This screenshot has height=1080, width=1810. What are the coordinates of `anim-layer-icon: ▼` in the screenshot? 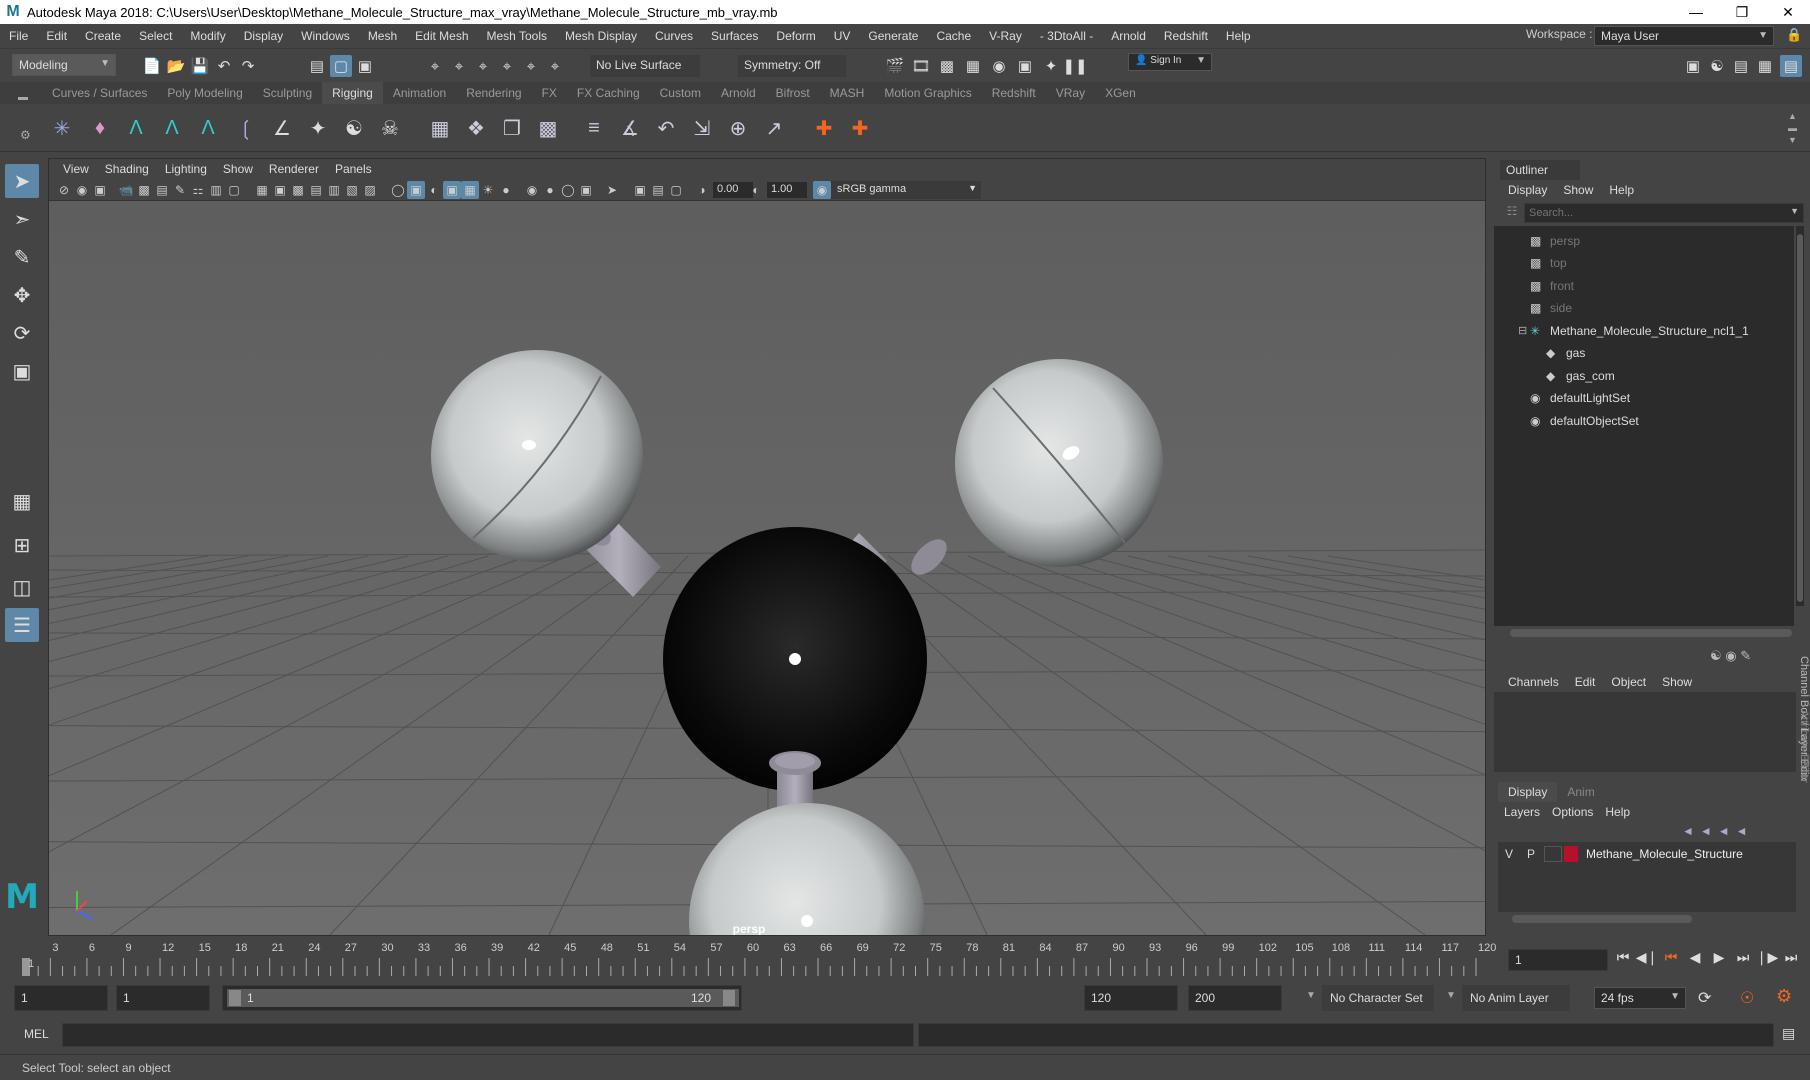 It's located at (1451, 995).